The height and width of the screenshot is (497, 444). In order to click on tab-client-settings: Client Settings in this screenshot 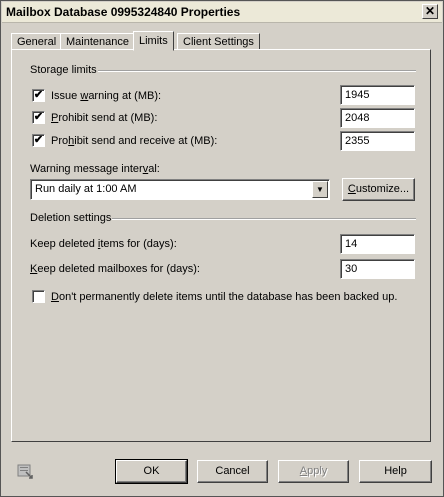, I will do `click(218, 41)`.